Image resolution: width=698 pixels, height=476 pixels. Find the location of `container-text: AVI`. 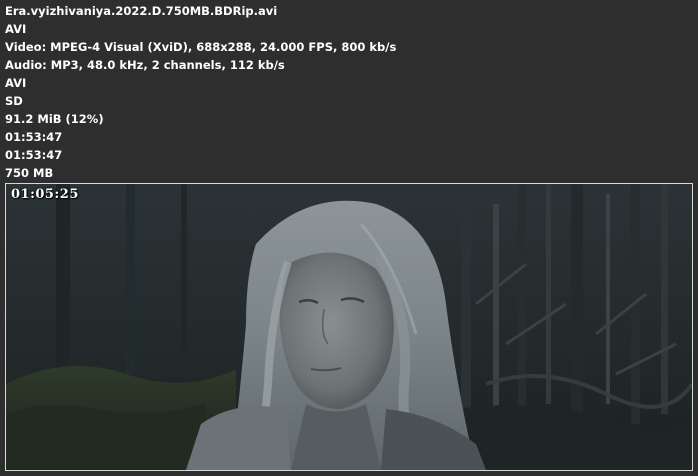

container-text: AVI is located at coordinates (16, 29).